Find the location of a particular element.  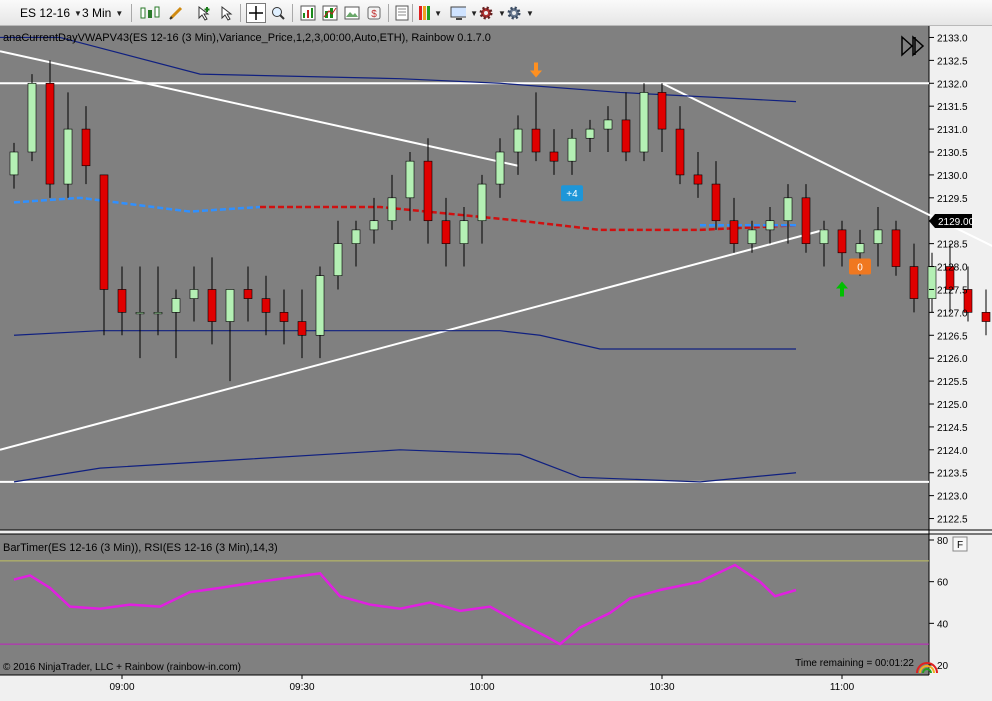

y-tick-label: 2124.0 is located at coordinates (952, 451).